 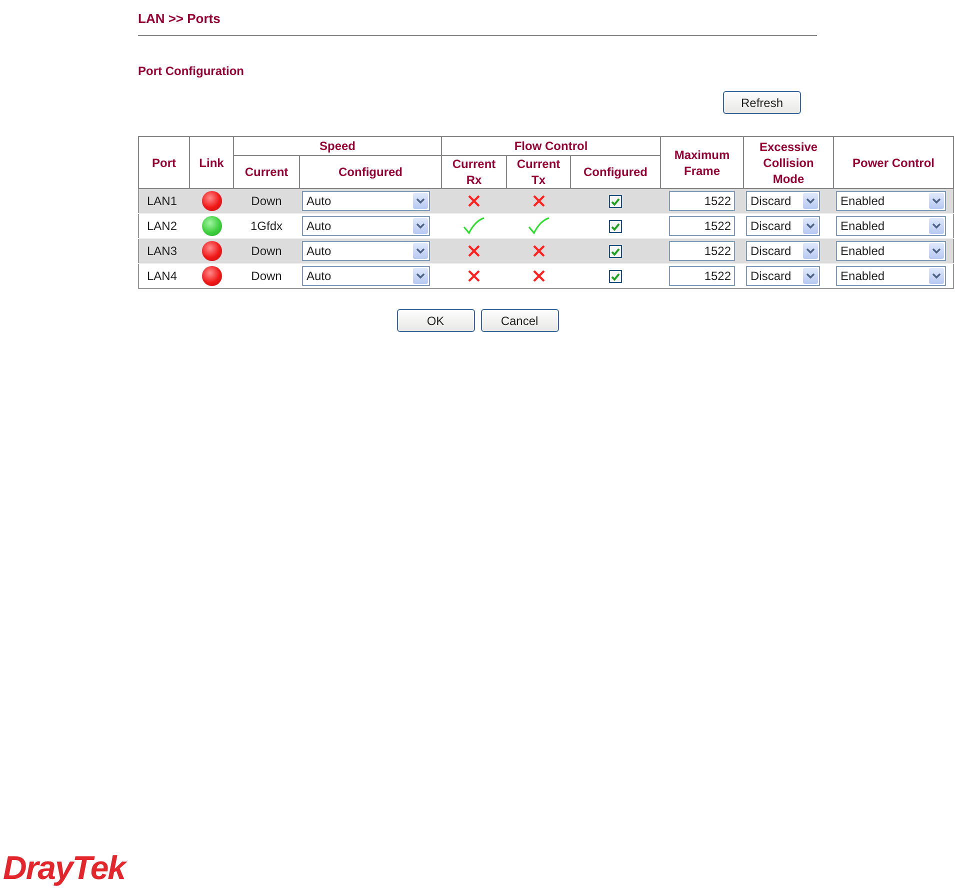 I want to click on cancel-button: Cancel, so click(x=519, y=320).